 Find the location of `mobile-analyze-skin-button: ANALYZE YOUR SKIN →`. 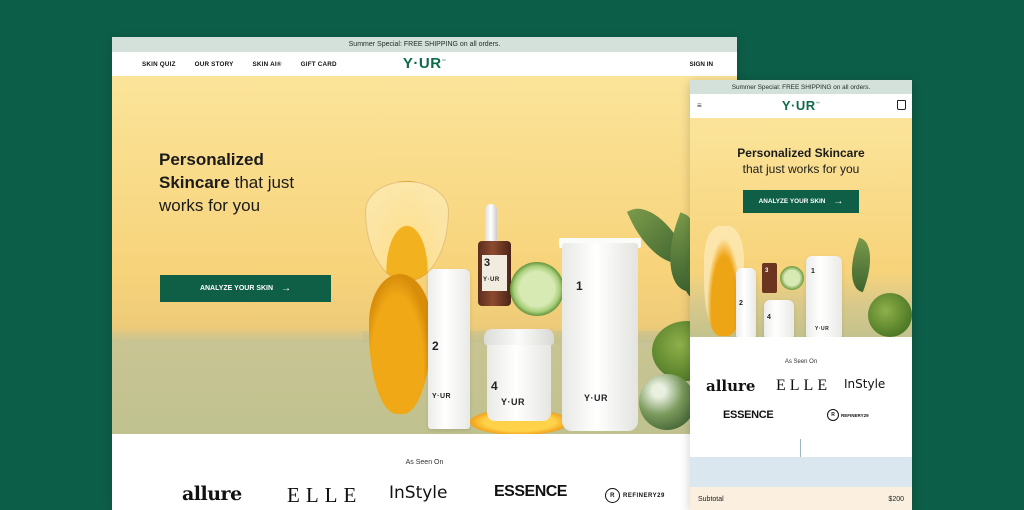

mobile-analyze-skin-button: ANALYZE YOUR SKIN → is located at coordinates (801, 201).